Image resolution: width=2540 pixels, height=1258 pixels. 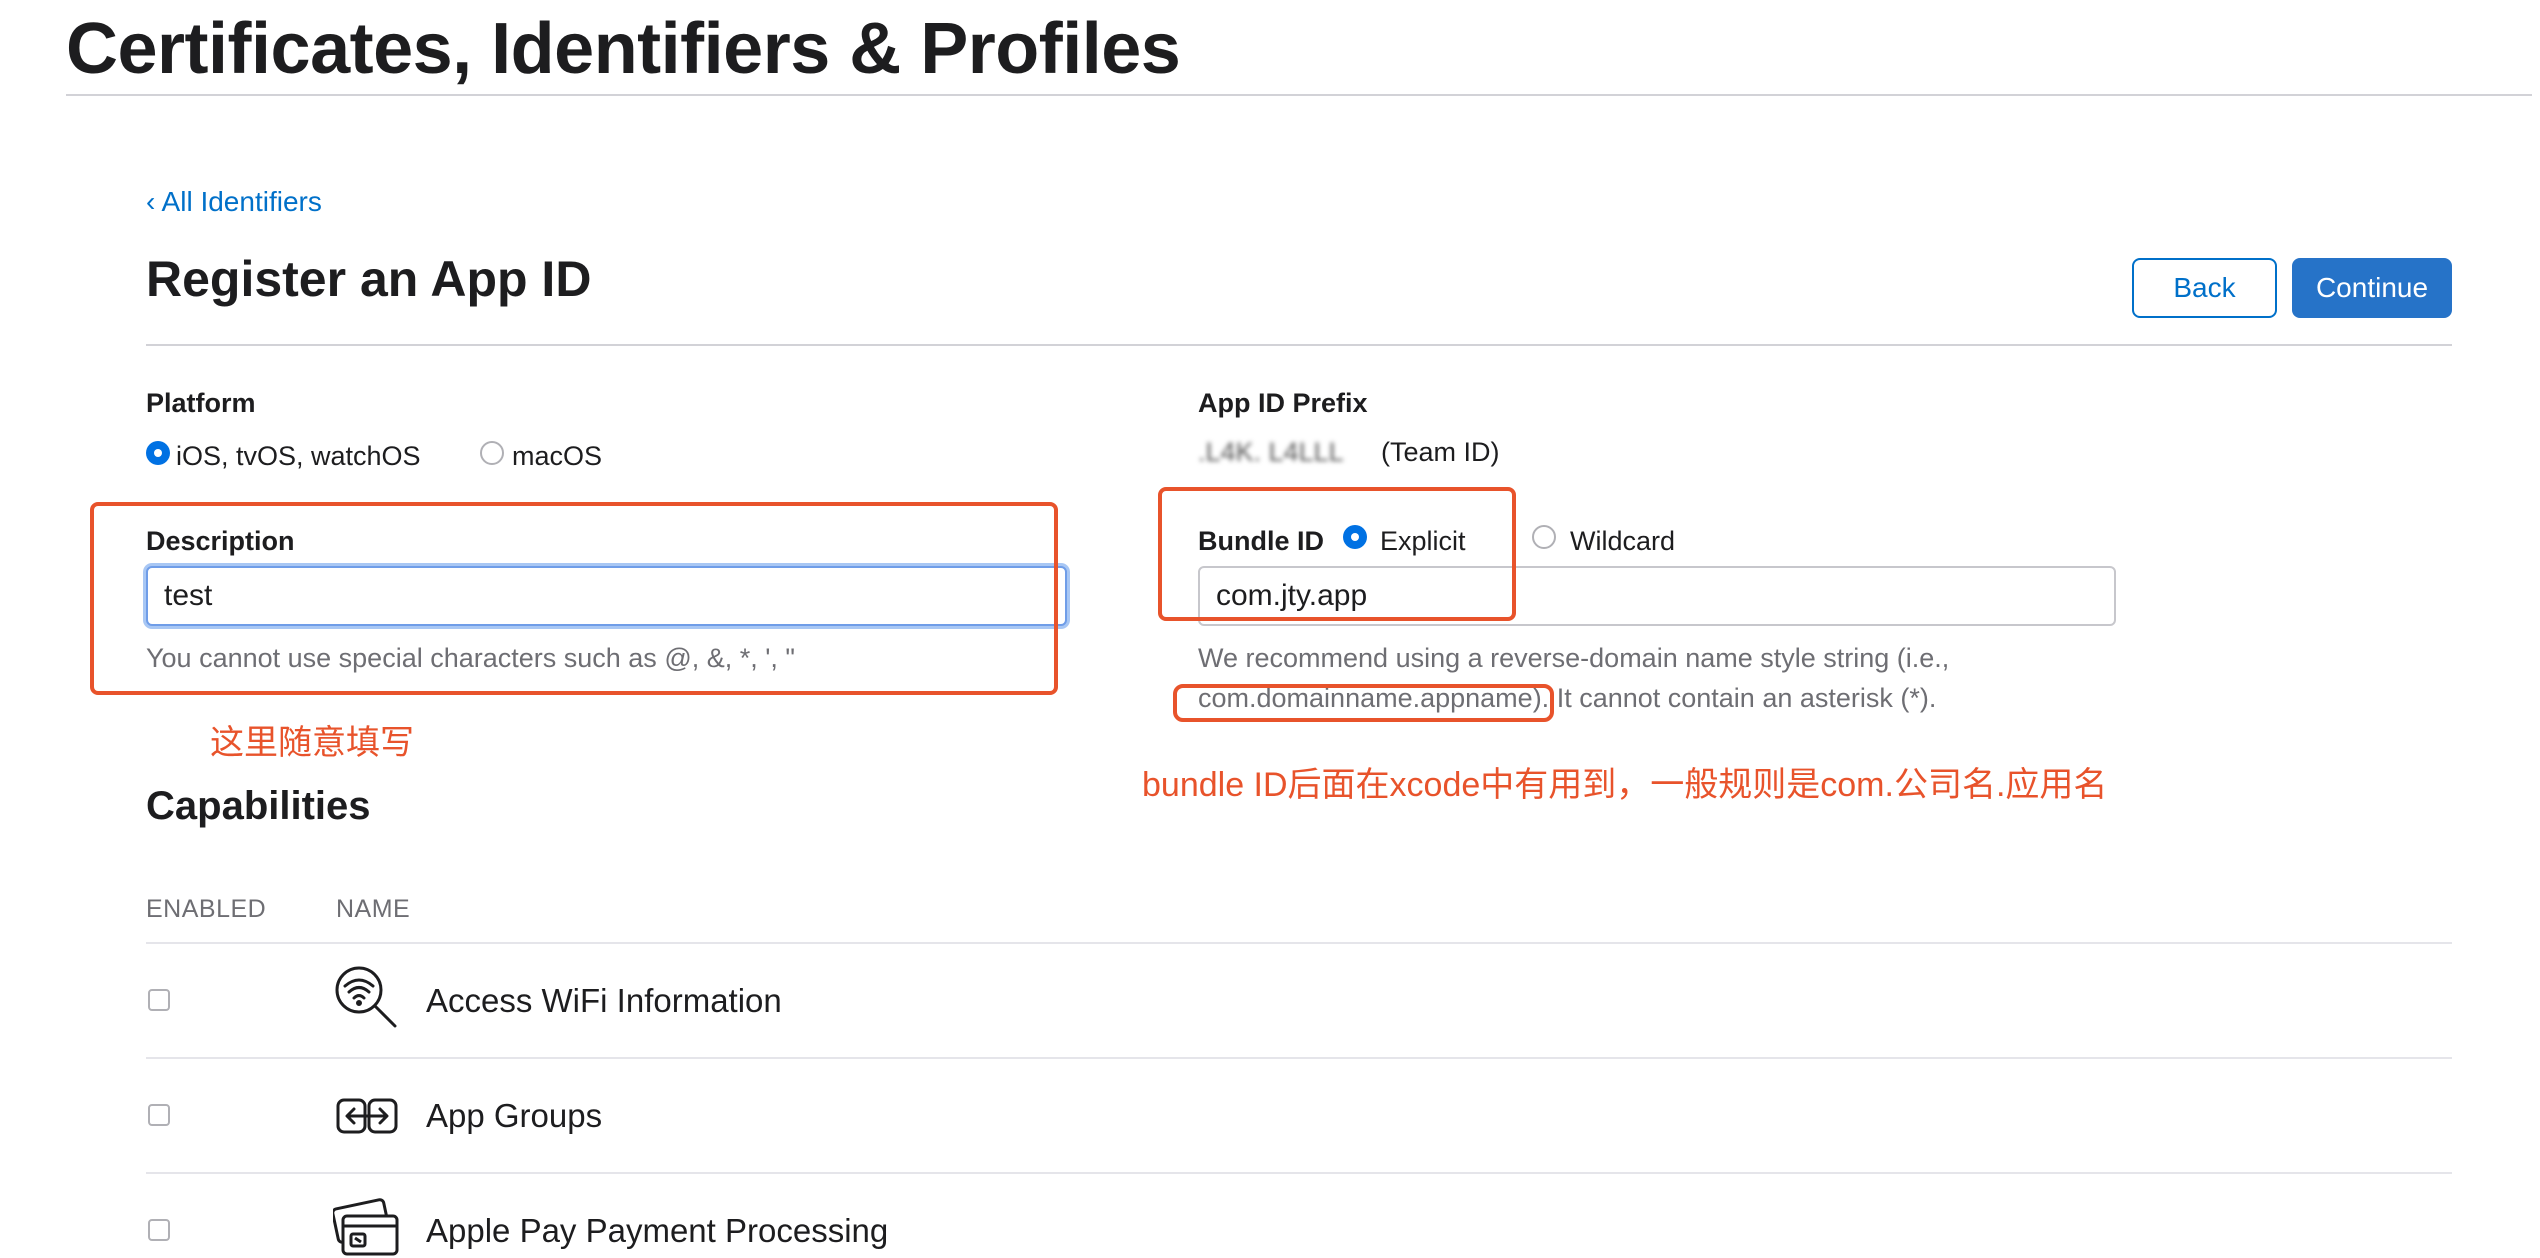 I want to click on app-groups-checkbox, so click(x=159, y=1115).